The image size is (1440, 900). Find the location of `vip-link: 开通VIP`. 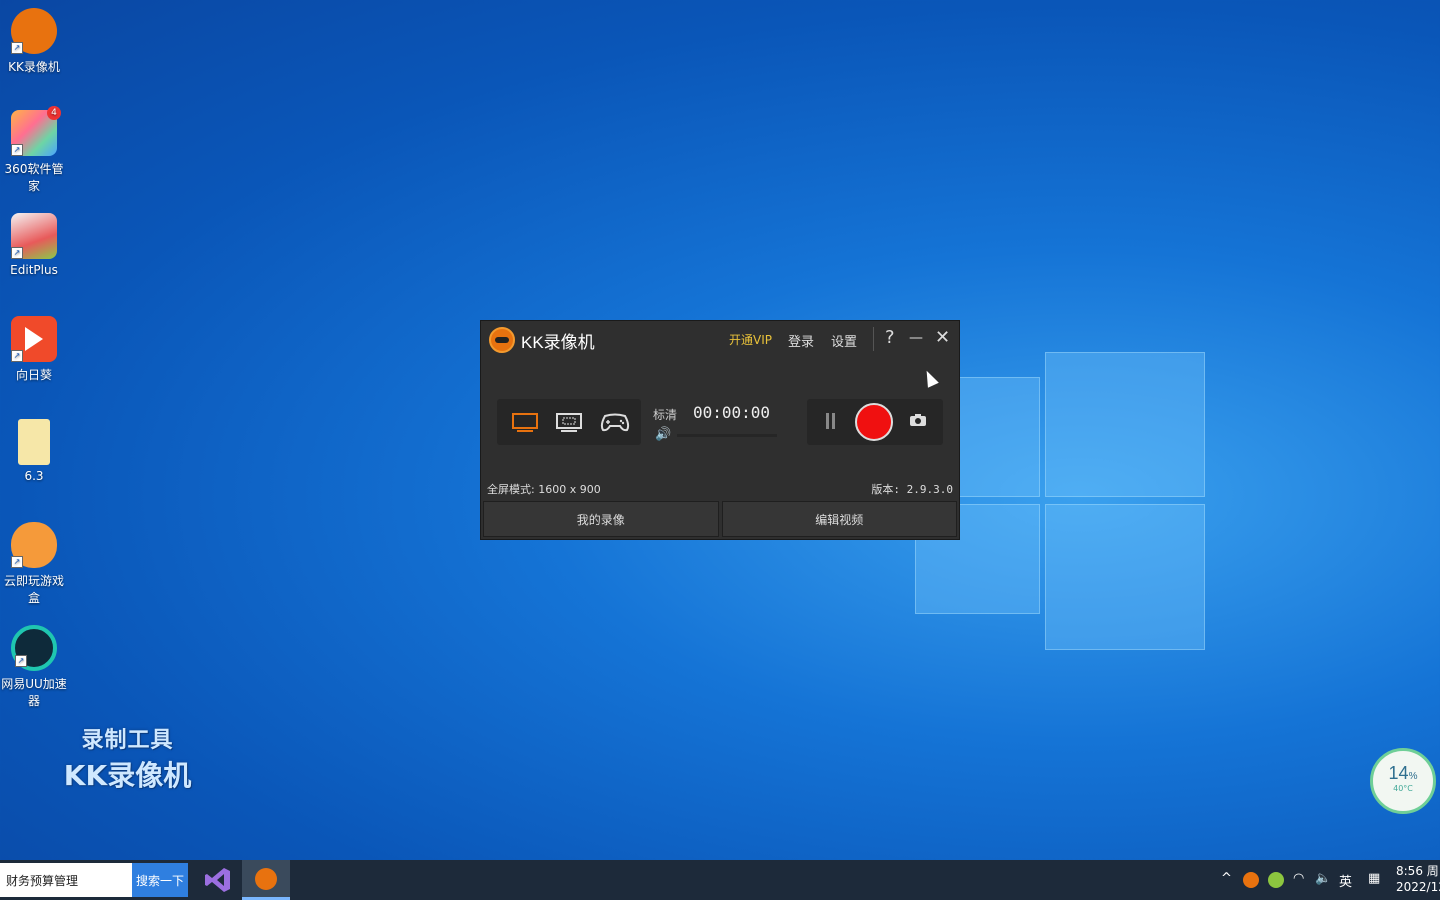

vip-link: 开通VIP is located at coordinates (750, 339).